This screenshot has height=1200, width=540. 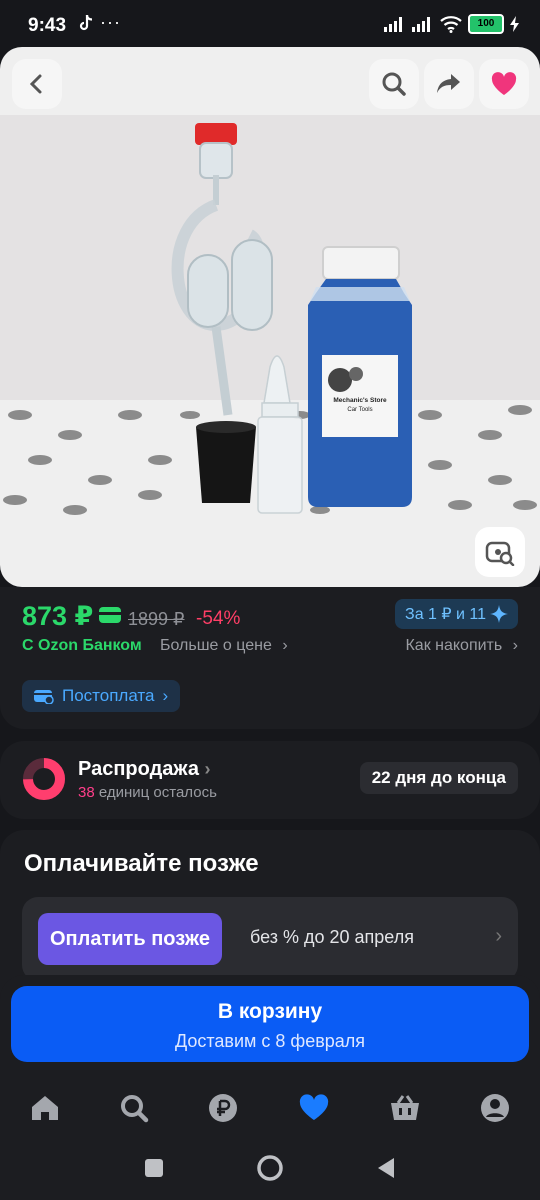 I want to click on recents-icon, so click(x=154, y=1168).